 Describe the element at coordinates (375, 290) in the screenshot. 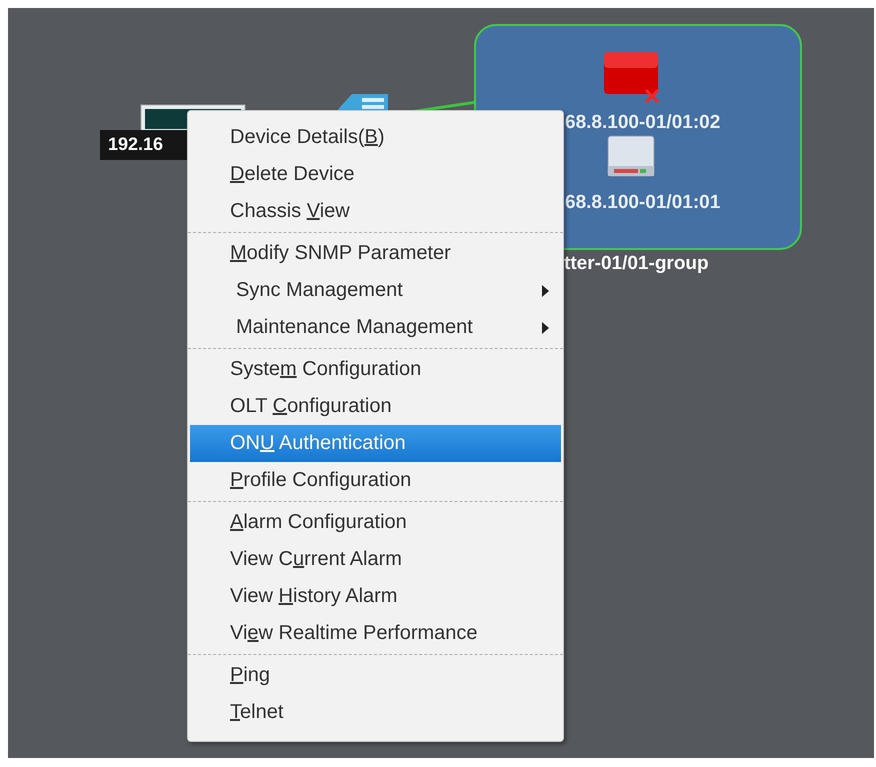

I see `menu-item: Sync Management` at that location.